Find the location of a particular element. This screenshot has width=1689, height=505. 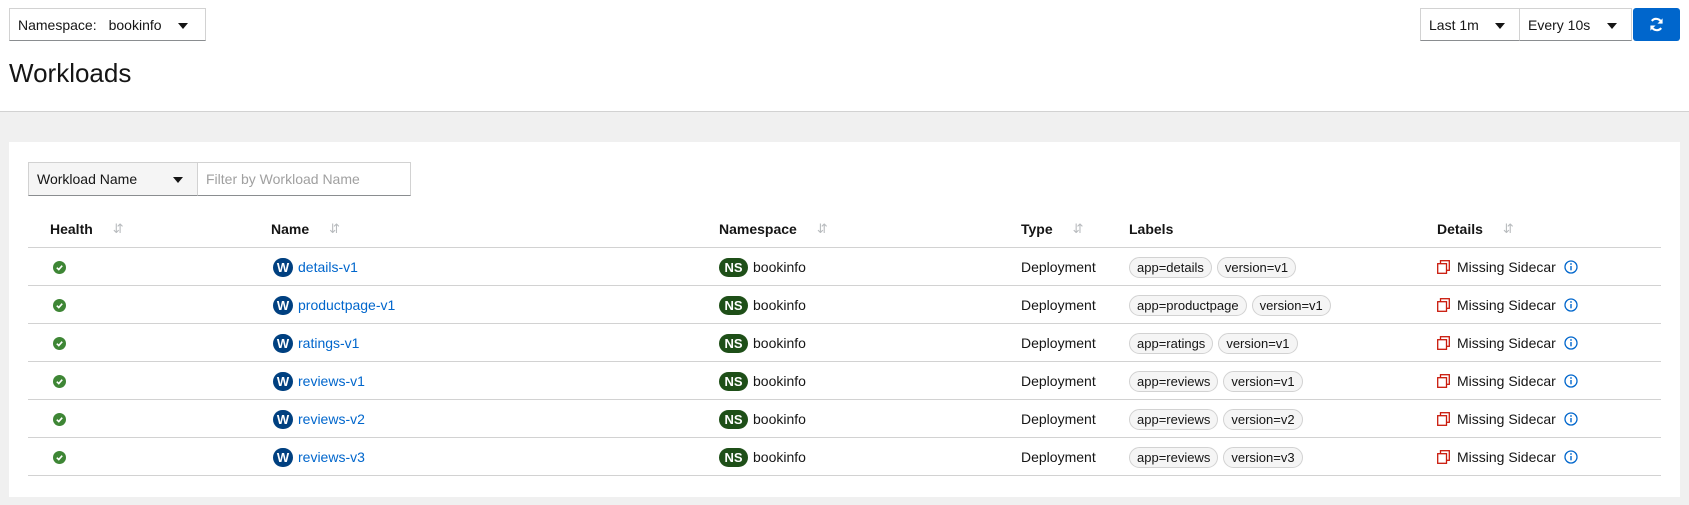

header-name: Name ⇵ is located at coordinates (305, 229).